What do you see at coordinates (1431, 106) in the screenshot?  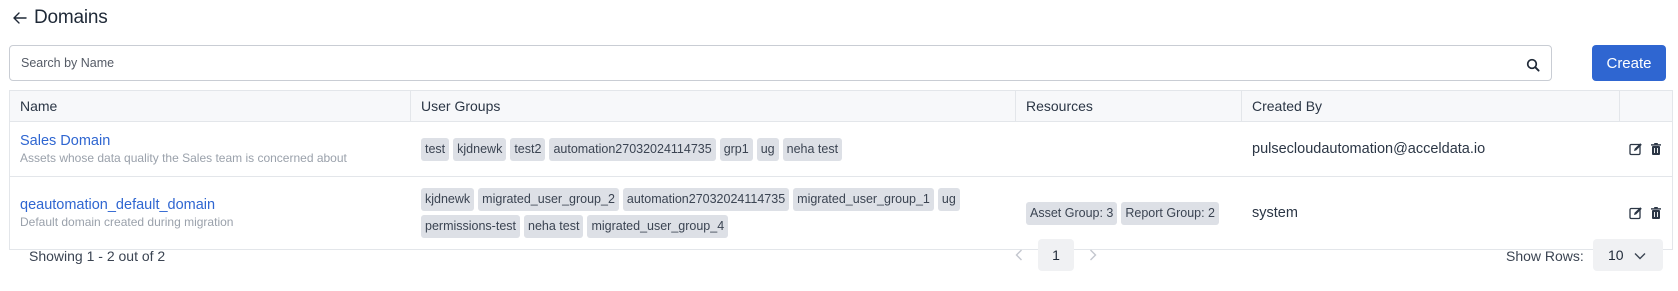 I see `column-header-created-by: Created By` at bounding box center [1431, 106].